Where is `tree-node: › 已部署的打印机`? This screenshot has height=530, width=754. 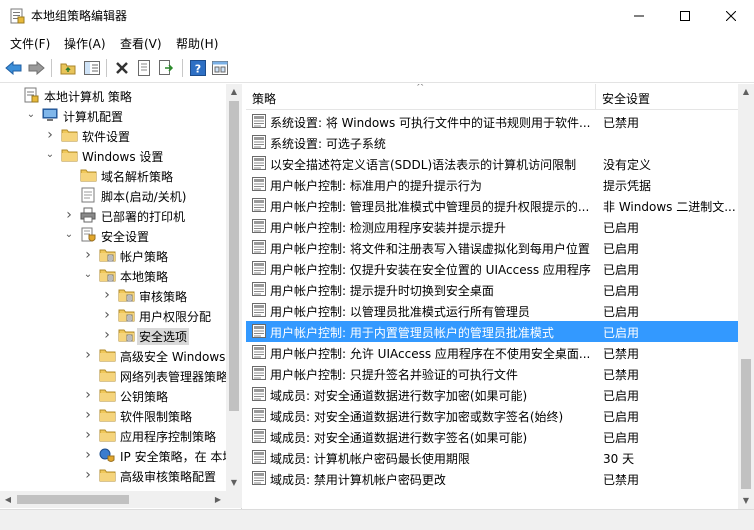 tree-node: › 已部署的打印机 is located at coordinates (113, 215).